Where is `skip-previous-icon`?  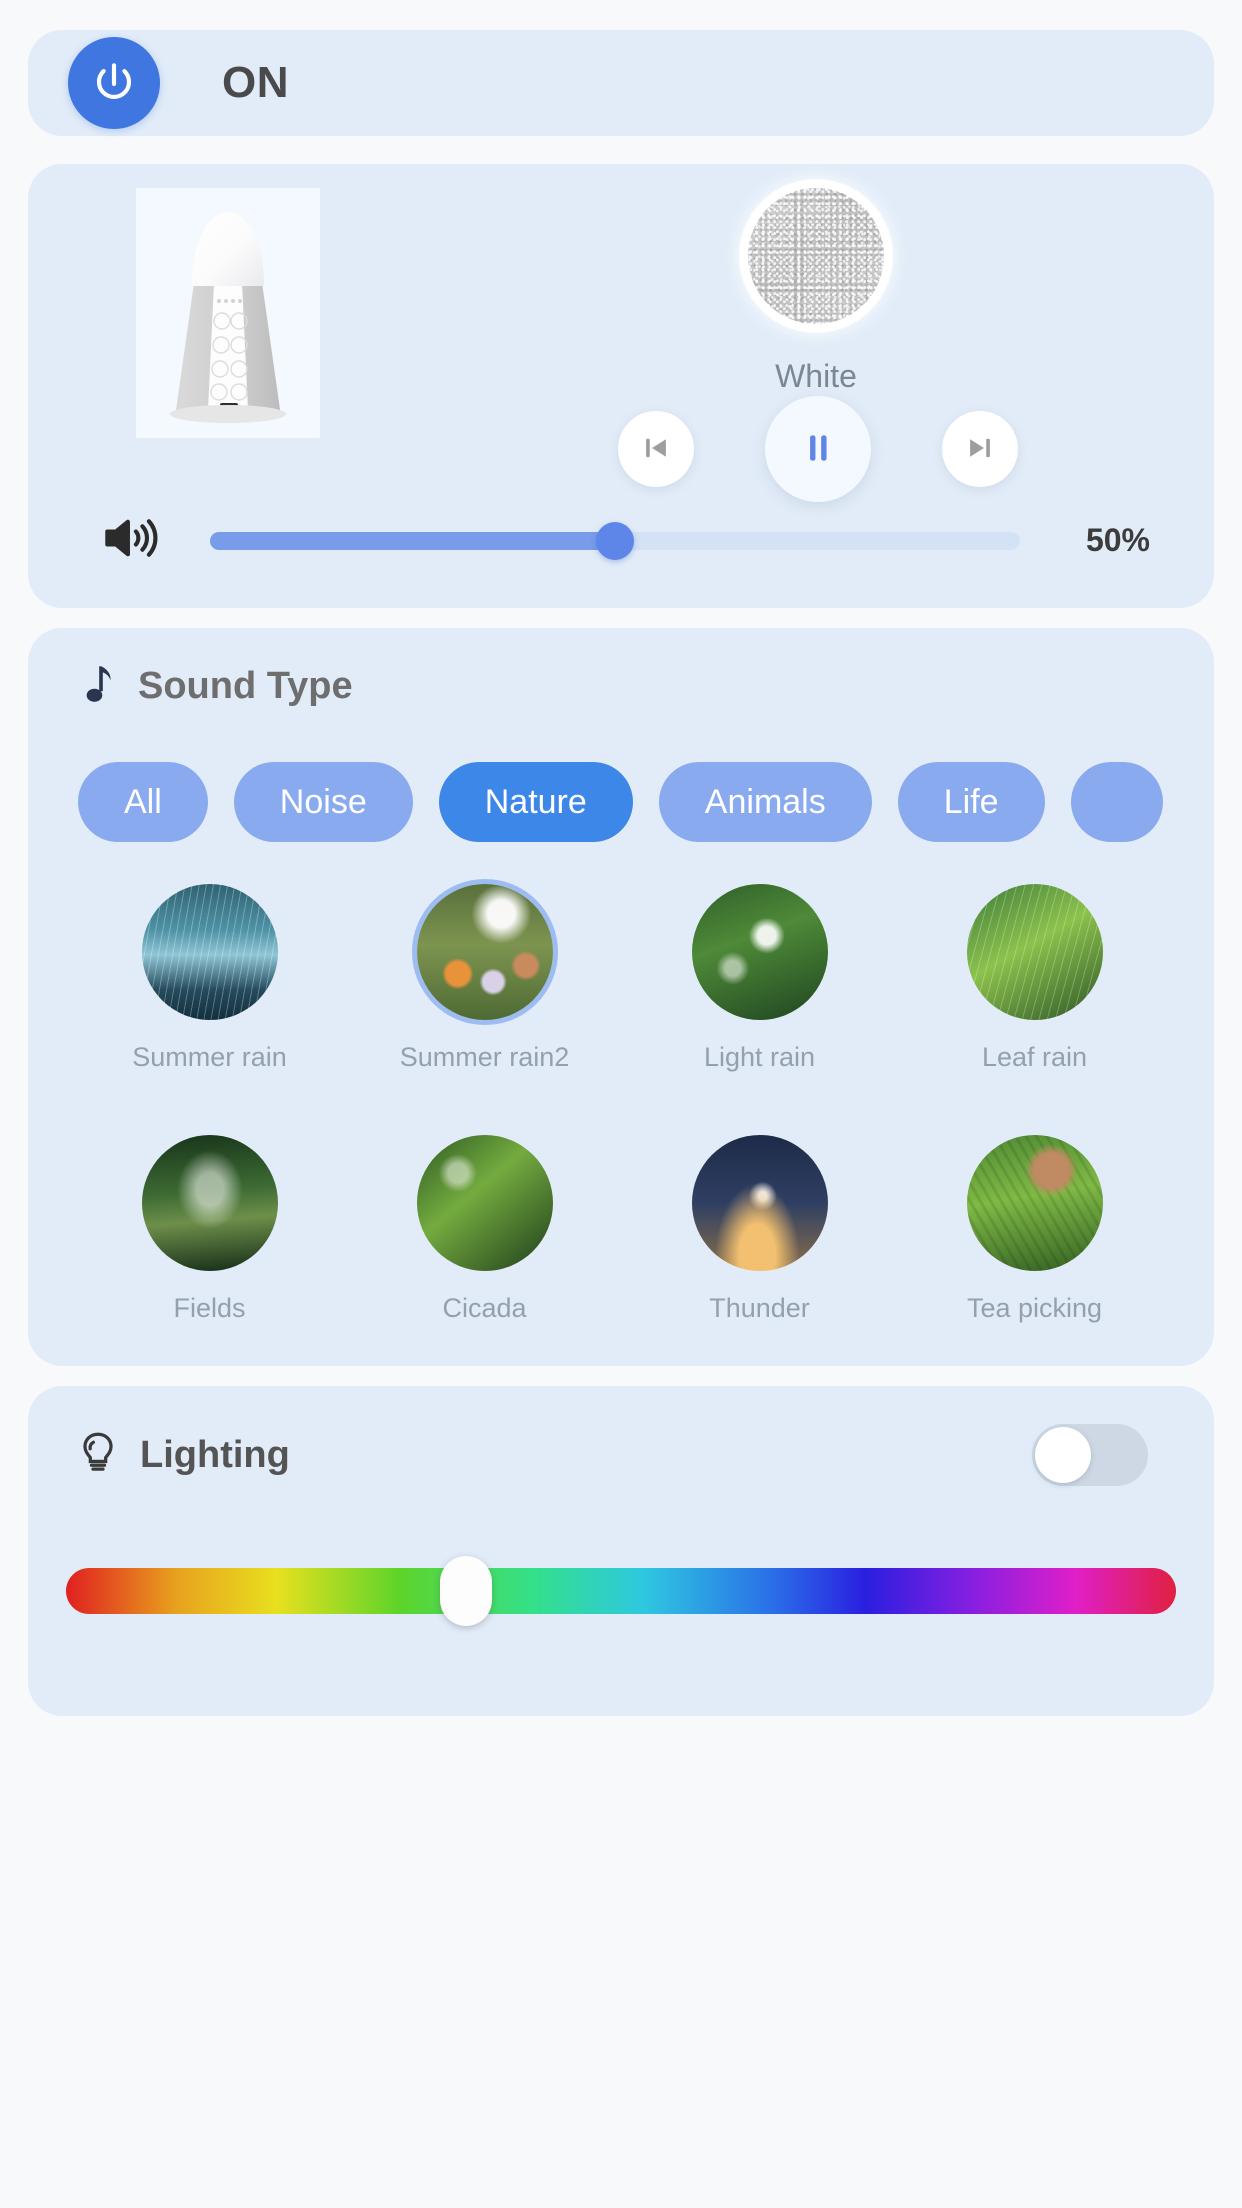 skip-previous-icon is located at coordinates (656, 449).